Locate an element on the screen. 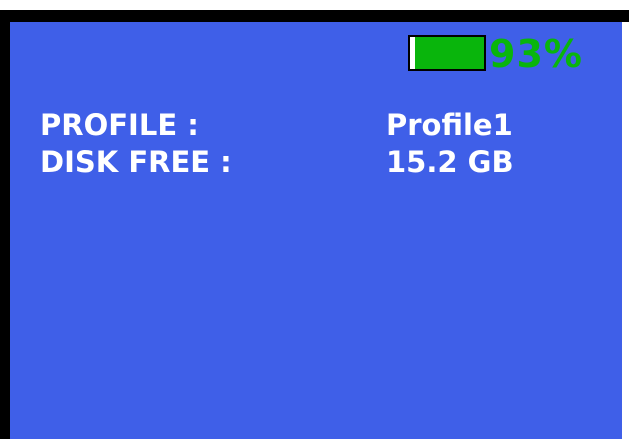  battery-icon is located at coordinates (447, 53).